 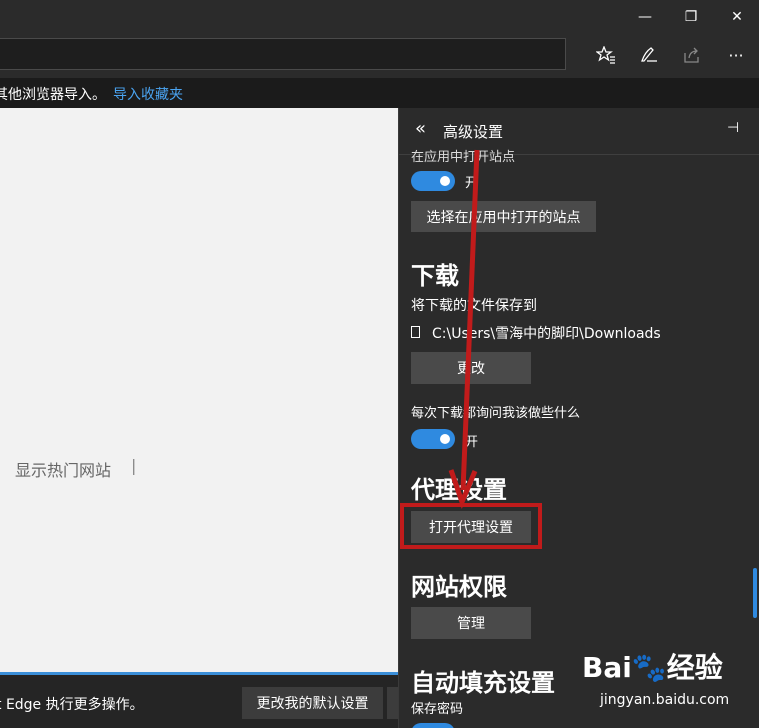 I want to click on baidu-watermark: Bai🐾经验 jingyan.baidu.com, so click(x=667, y=682).